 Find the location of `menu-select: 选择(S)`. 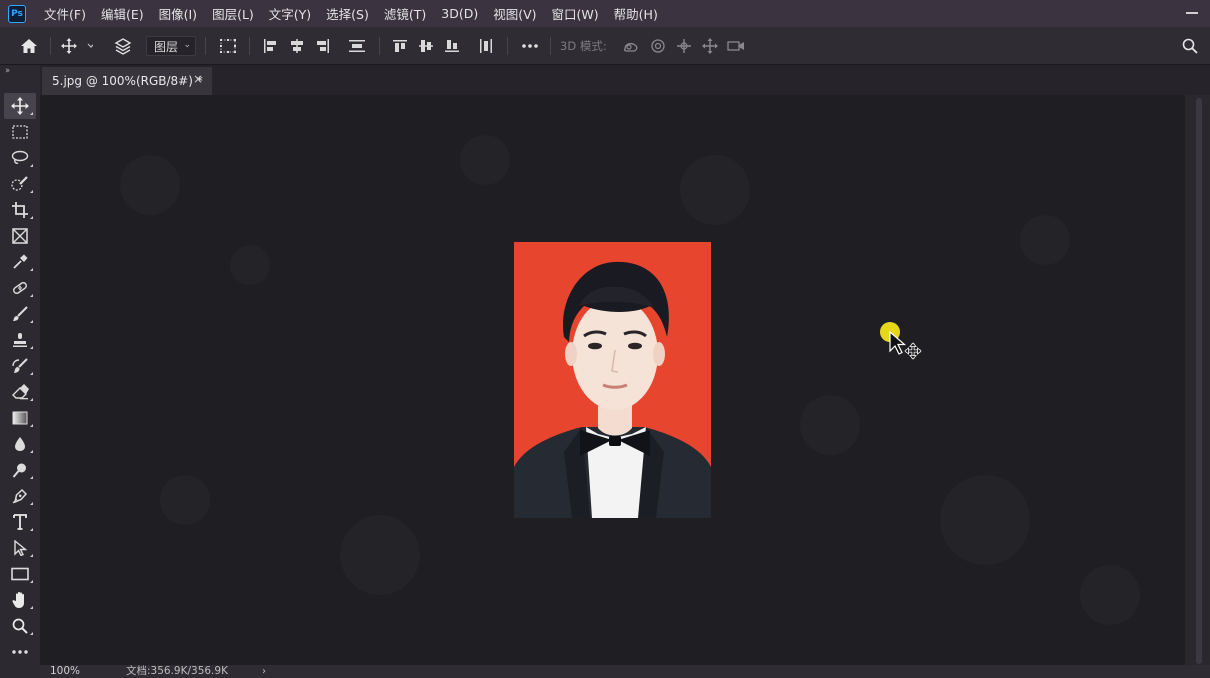

menu-select: 选择(S) is located at coordinates (347, 13).